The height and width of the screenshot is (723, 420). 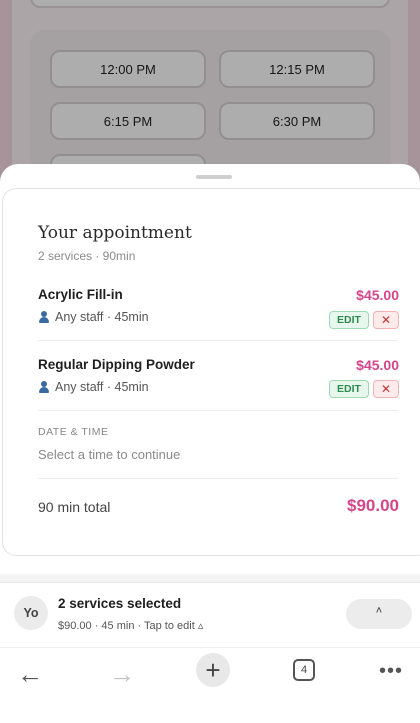 What do you see at coordinates (80, 294) in the screenshot?
I see `service-name: Acrylic Fill-in` at bounding box center [80, 294].